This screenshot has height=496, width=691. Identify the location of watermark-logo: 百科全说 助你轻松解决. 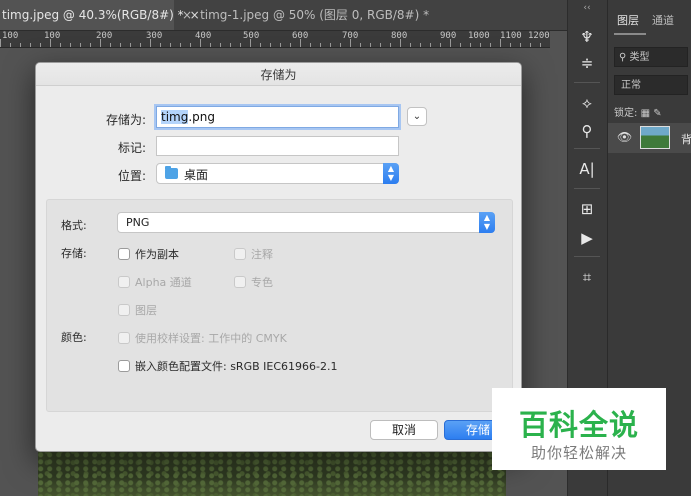
(579, 429).